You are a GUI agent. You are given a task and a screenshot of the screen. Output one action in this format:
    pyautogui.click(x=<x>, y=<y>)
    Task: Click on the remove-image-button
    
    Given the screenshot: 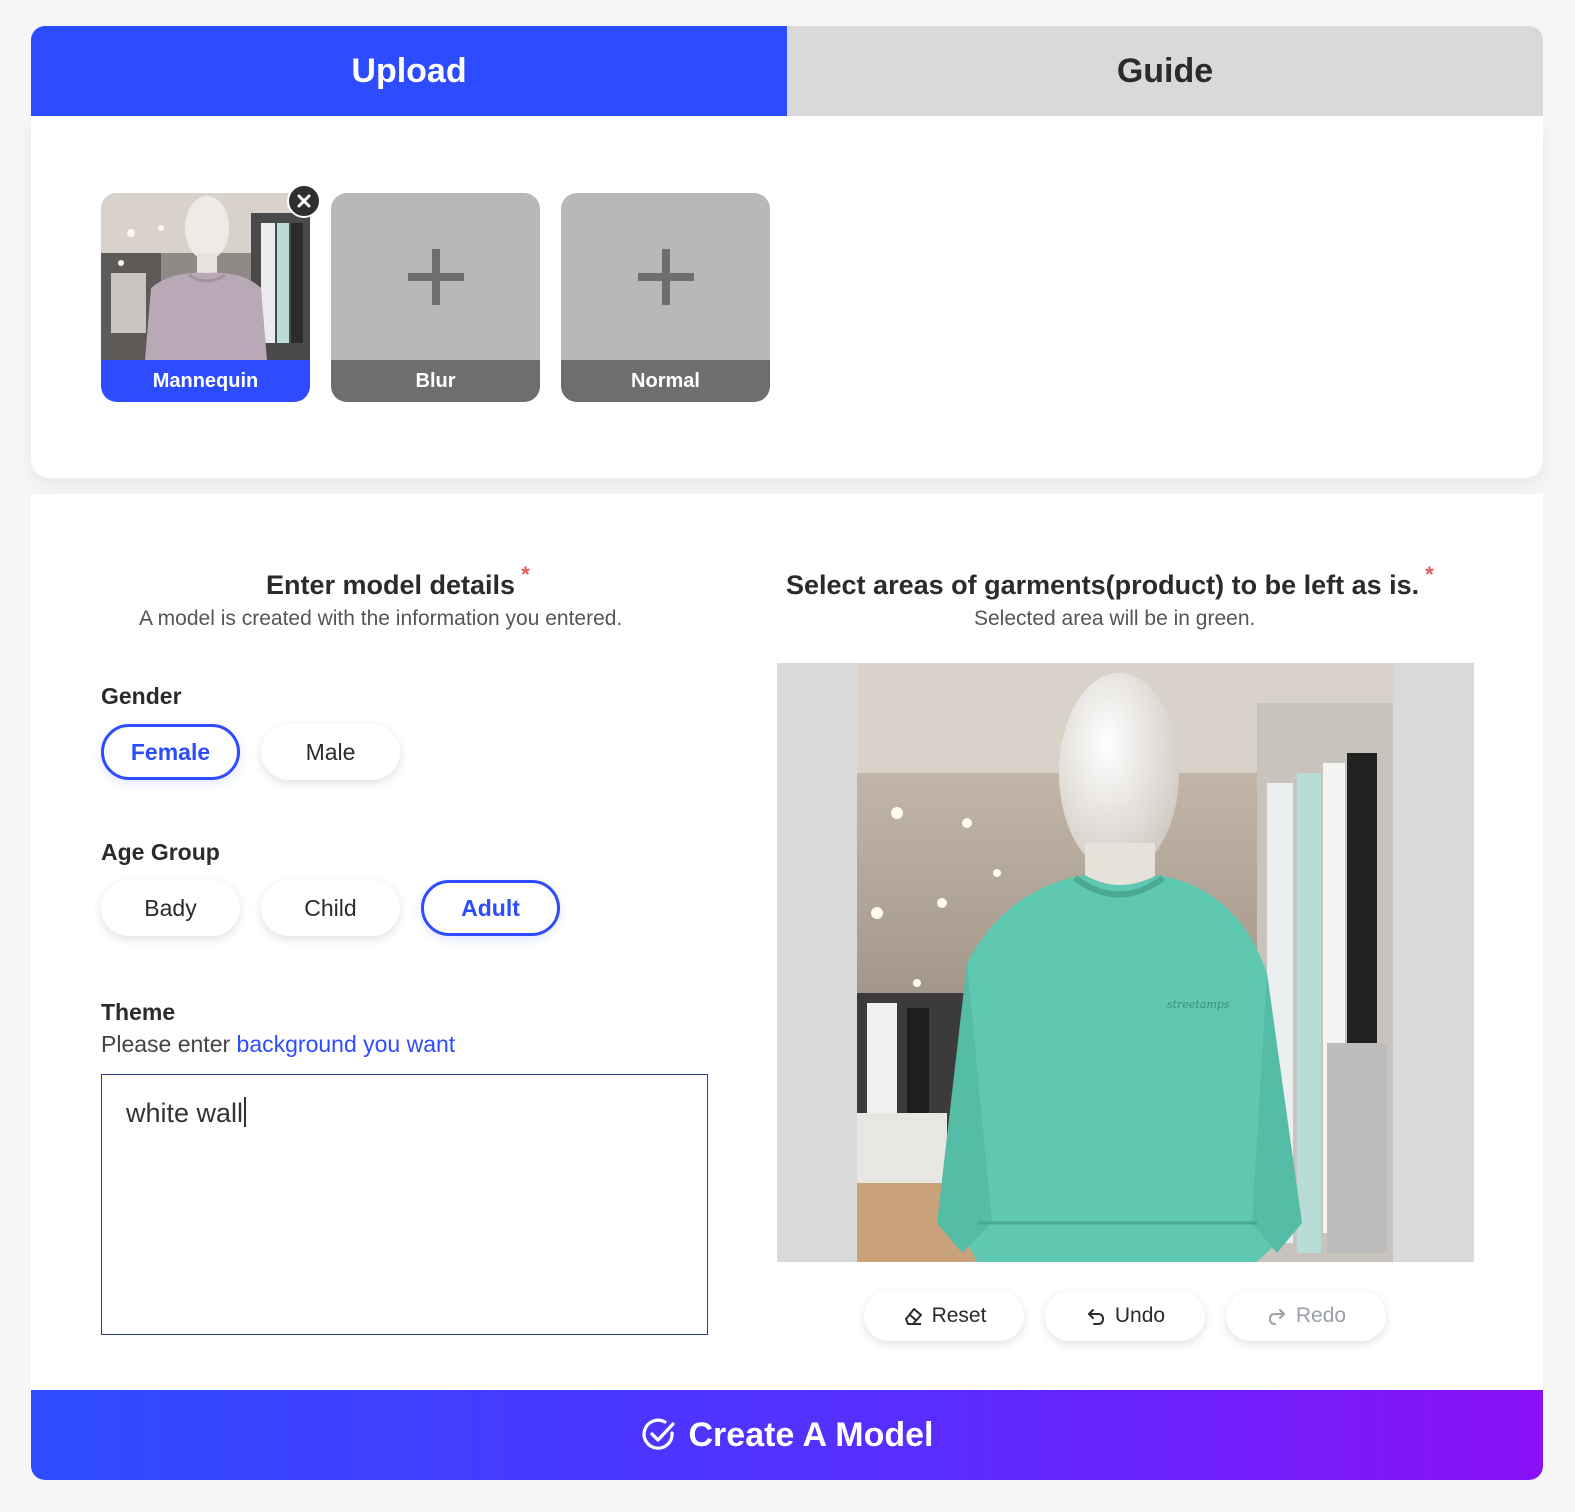 What is the action you would take?
    pyautogui.click(x=304, y=201)
    